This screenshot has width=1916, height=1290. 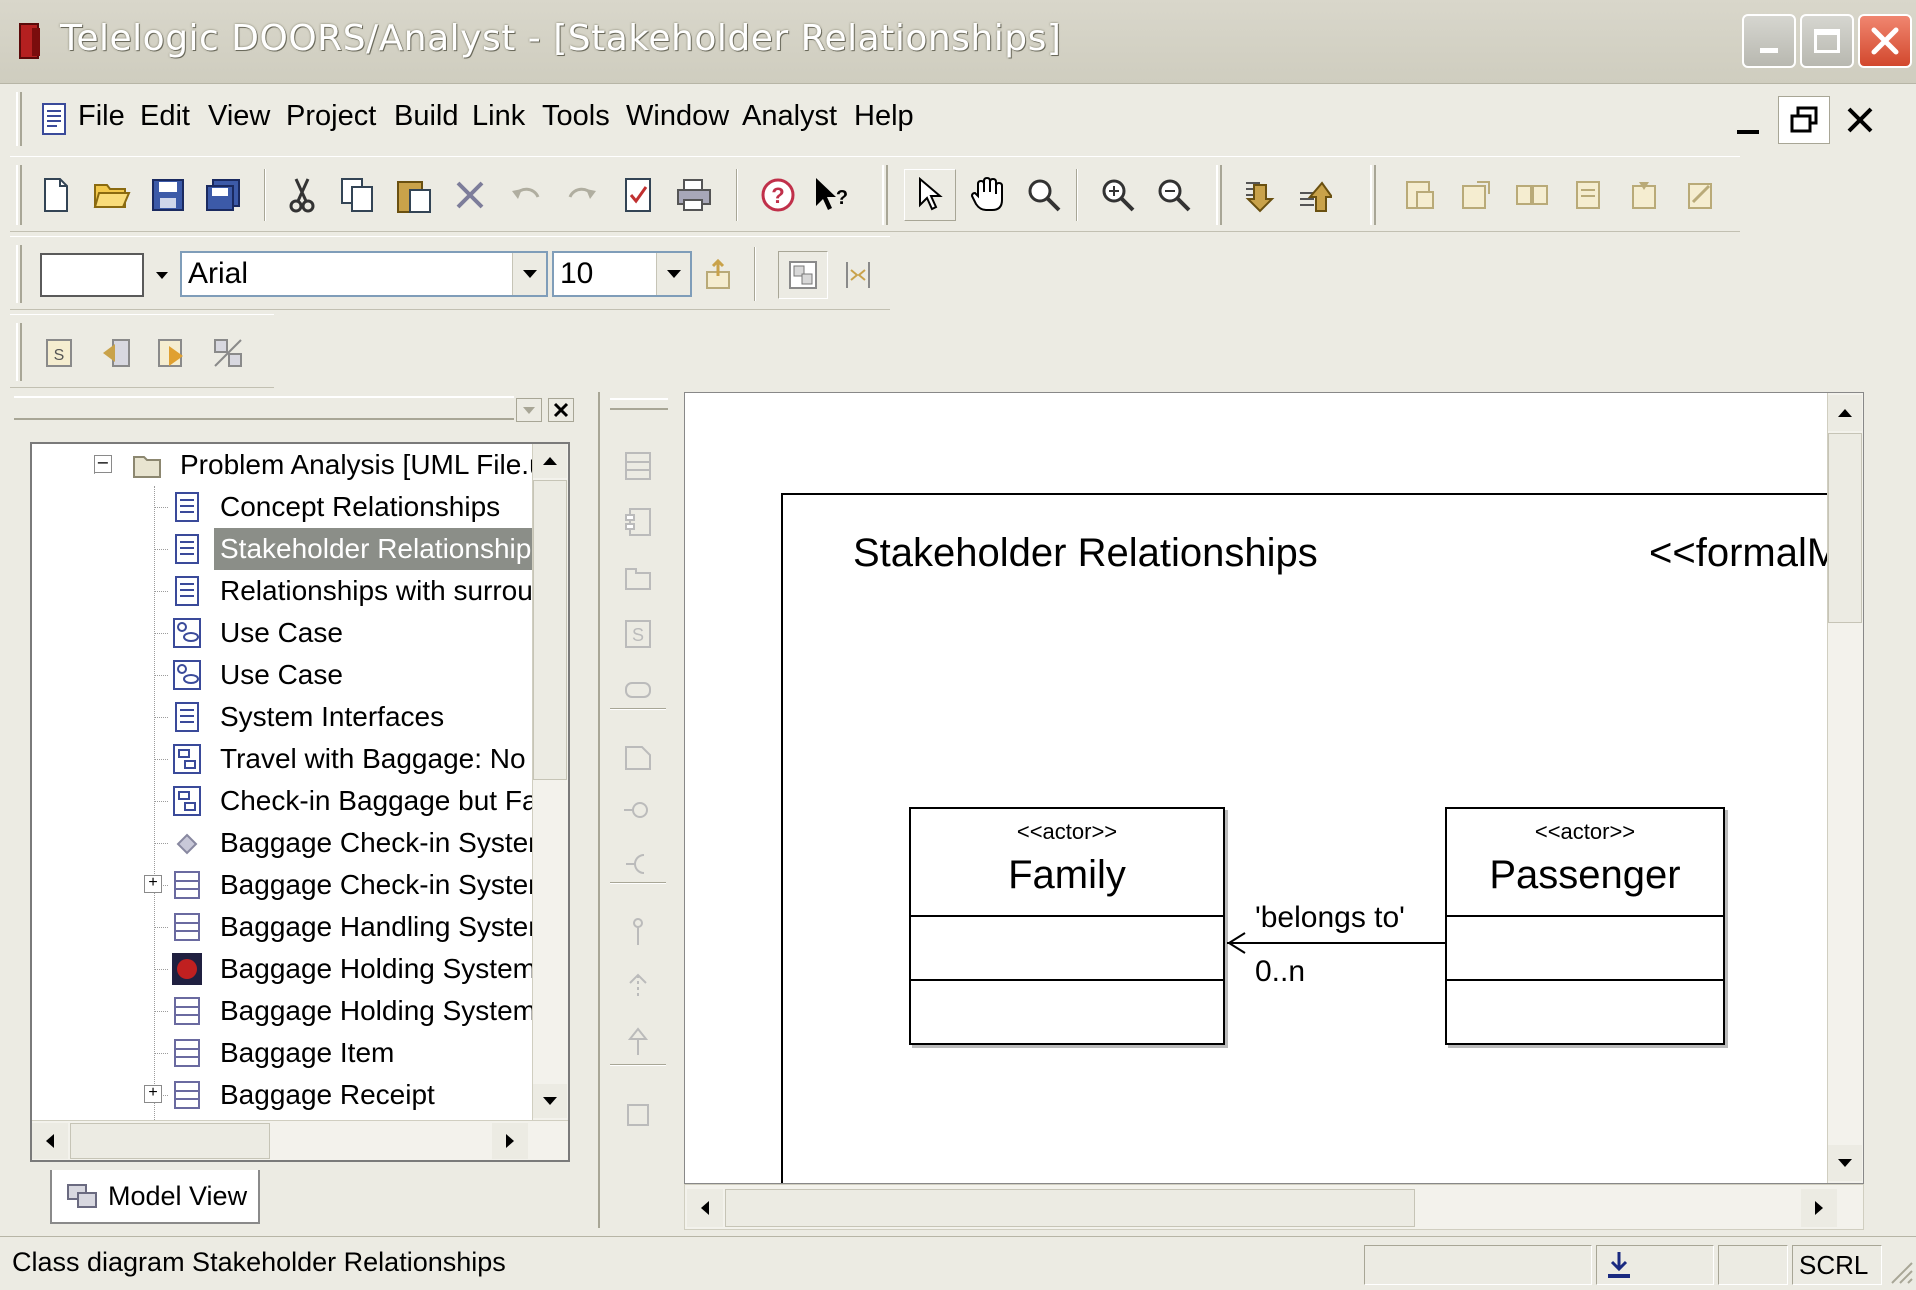 I want to click on uml-class-passenger: <<actor>> Passenger, so click(x=1585, y=926).